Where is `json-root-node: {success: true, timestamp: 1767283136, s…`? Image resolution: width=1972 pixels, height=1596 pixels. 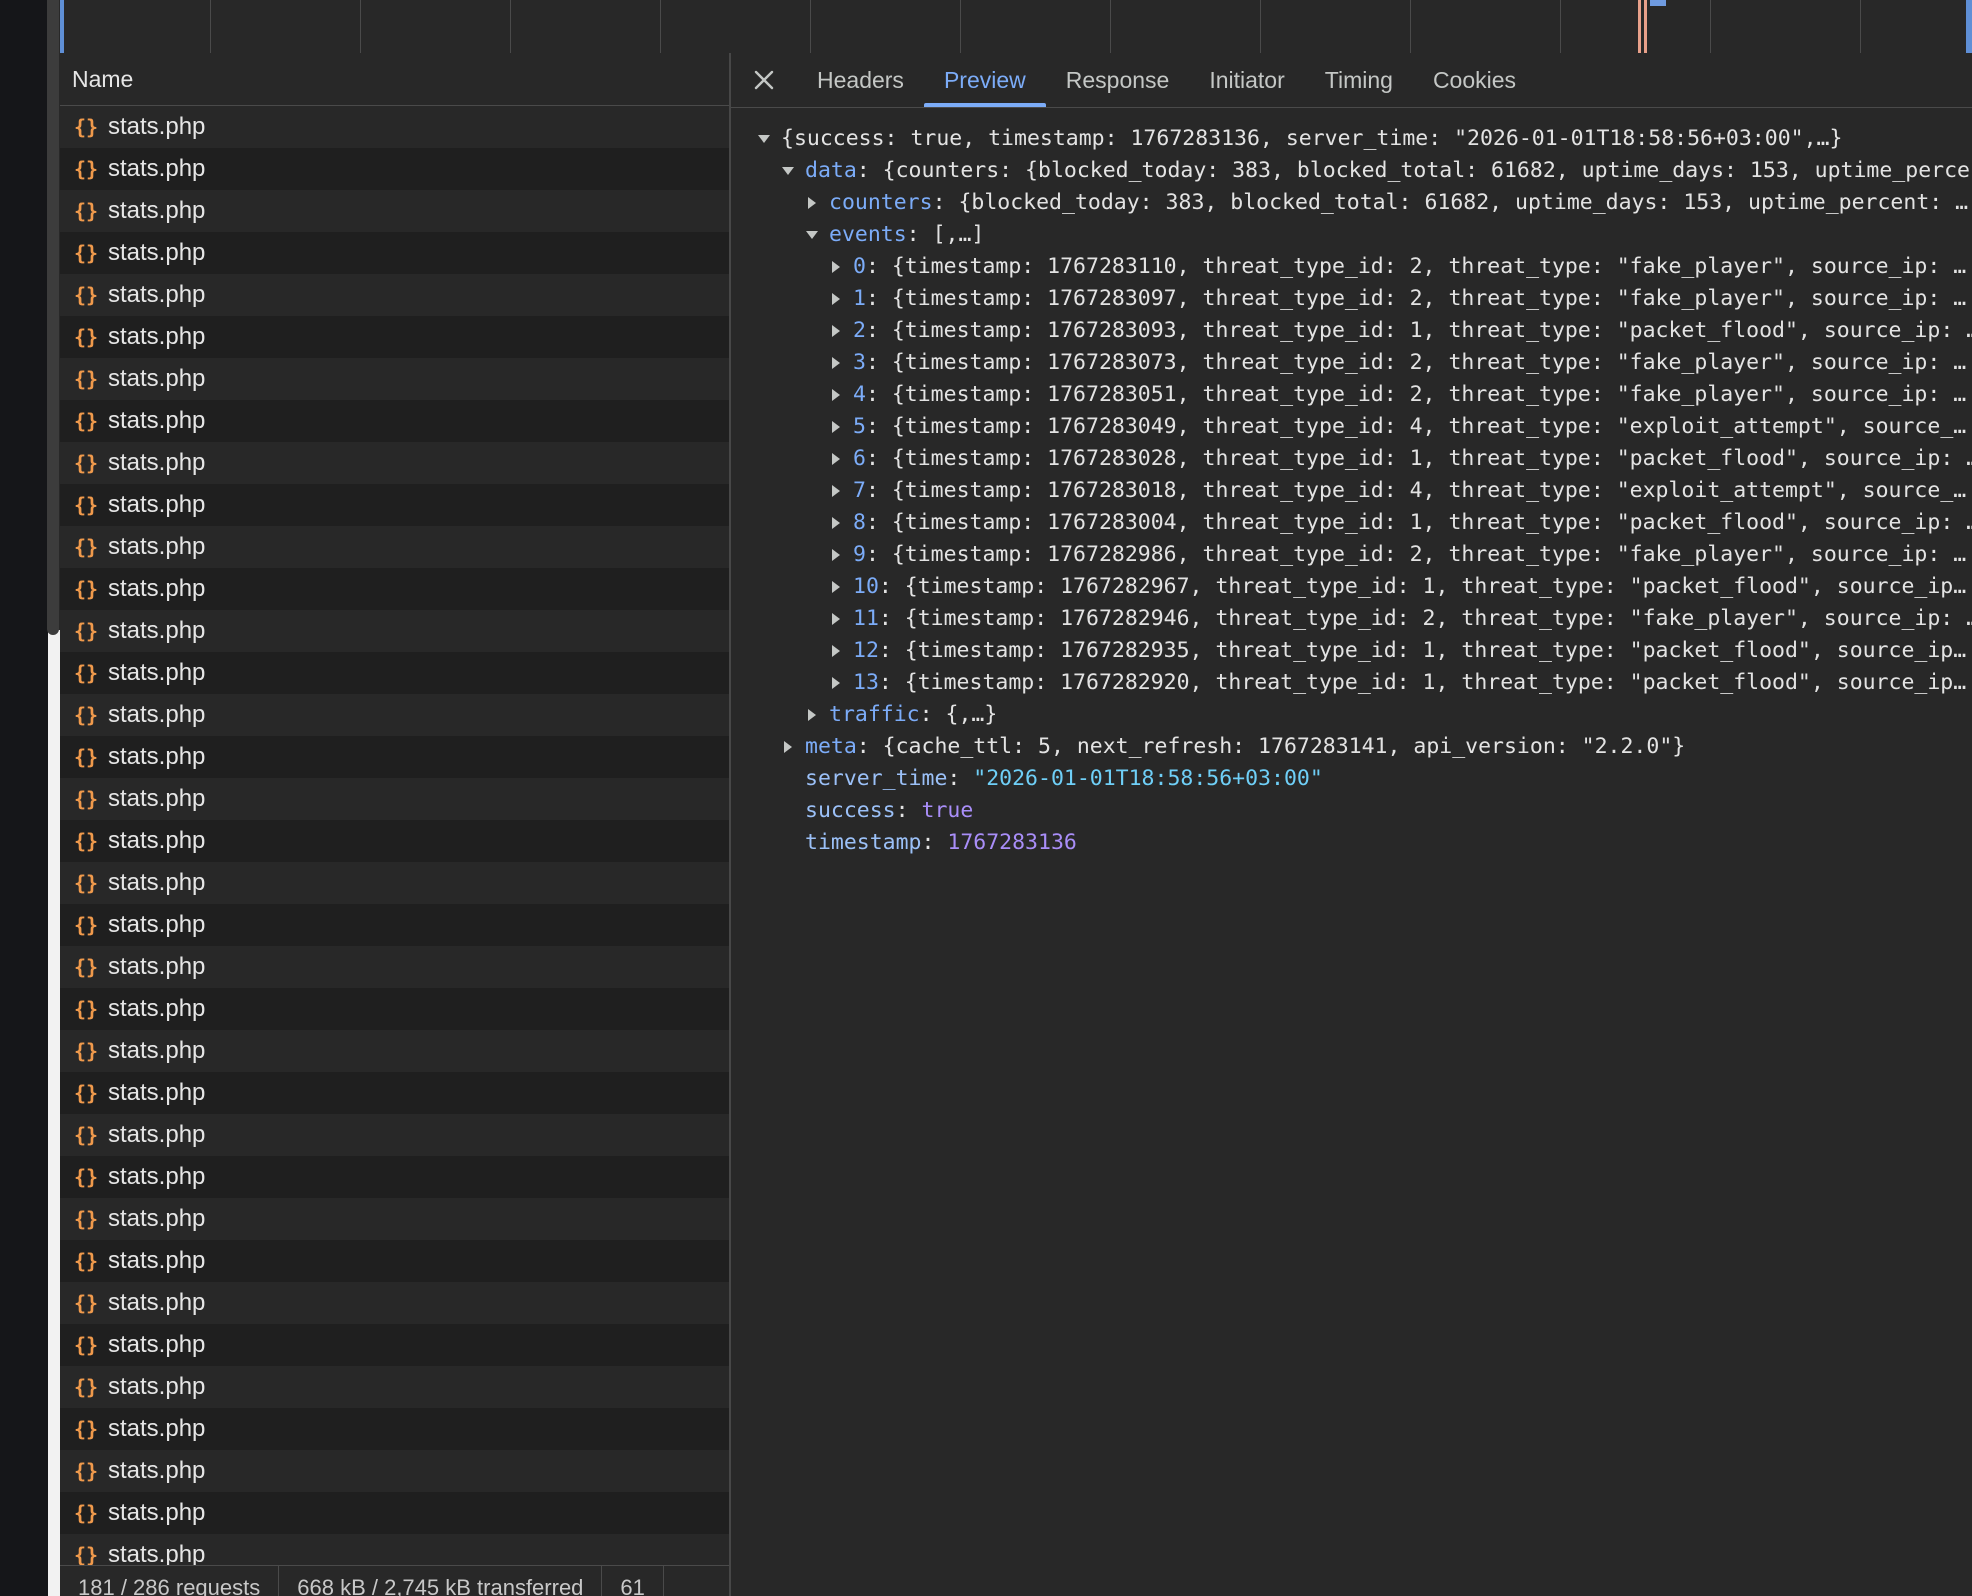
json-root-node: {success: true, timestamp: 1767283136, s… is located at coordinates (1351, 139).